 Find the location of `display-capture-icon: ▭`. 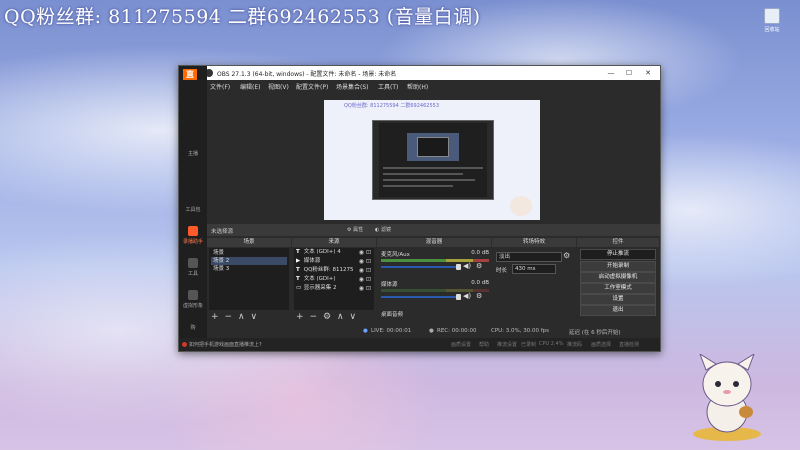

display-capture-icon: ▭ is located at coordinates (299, 288).